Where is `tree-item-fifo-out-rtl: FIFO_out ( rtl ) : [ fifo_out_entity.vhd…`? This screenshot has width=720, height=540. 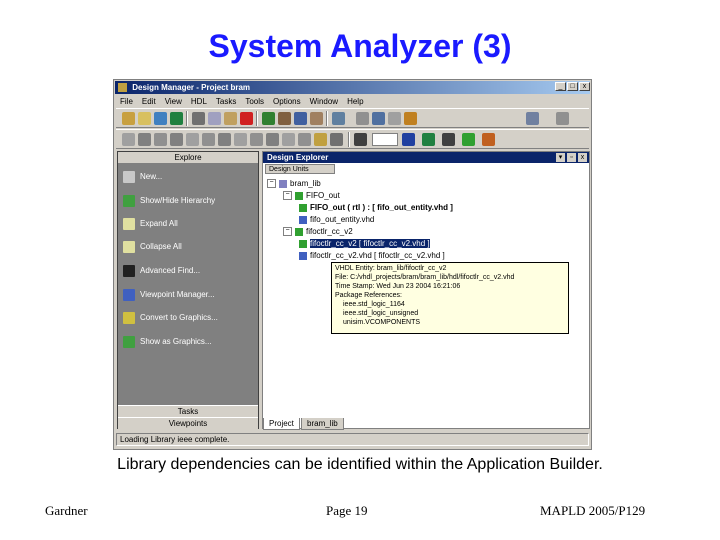
tree-item-fifo-out-rtl: FIFO_out ( rtl ) : [ fifo_out_entity.vhd… is located at coordinates (376, 207).